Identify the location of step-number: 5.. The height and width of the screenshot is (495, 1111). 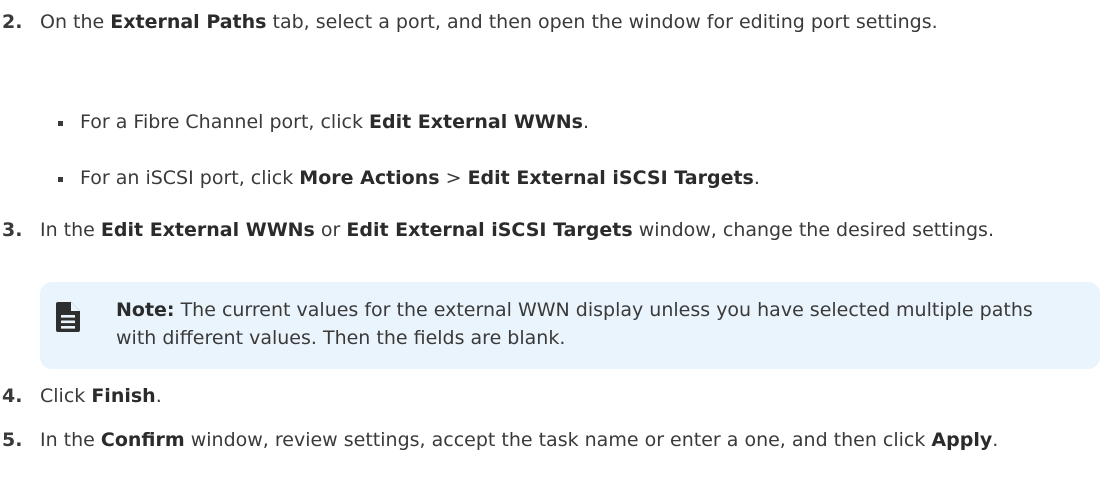
(12, 440).